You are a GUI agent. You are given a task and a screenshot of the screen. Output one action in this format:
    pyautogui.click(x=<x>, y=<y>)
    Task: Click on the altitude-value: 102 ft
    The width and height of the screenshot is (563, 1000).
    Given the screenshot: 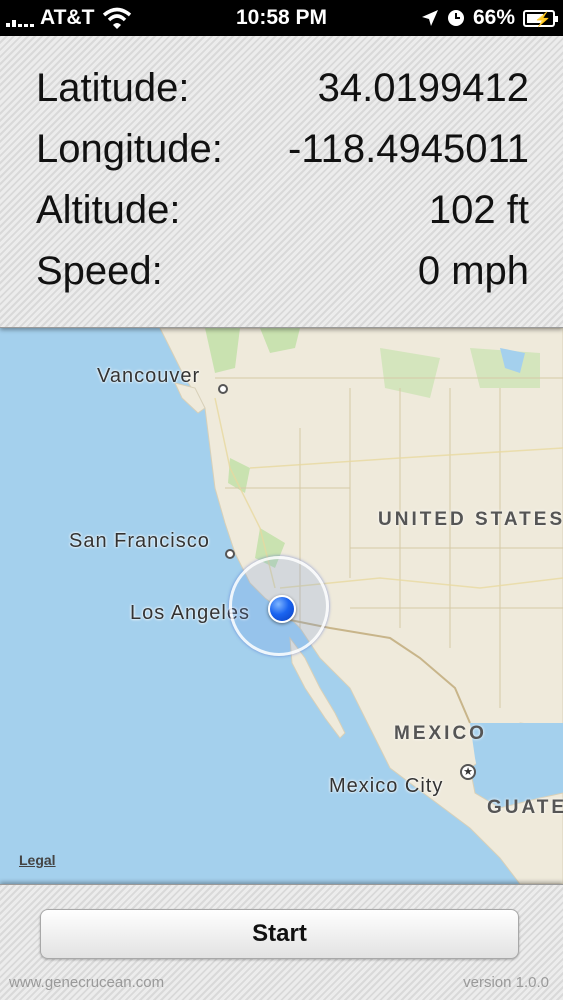 What is the action you would take?
    pyautogui.click(x=478, y=210)
    